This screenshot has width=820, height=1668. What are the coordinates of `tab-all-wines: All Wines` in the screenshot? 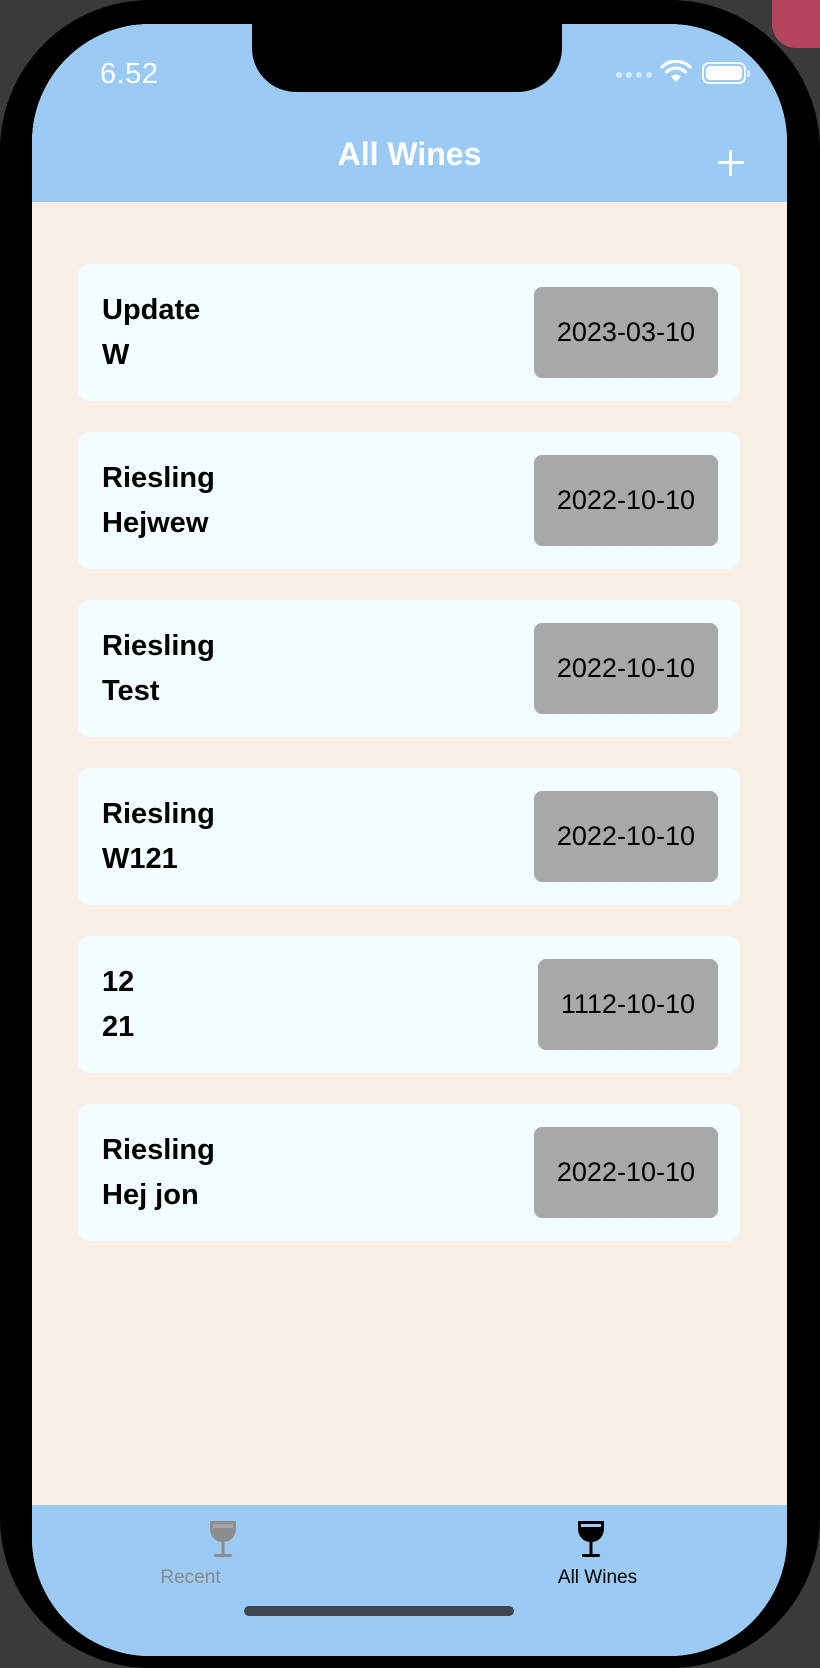 It's located at (597, 1580).